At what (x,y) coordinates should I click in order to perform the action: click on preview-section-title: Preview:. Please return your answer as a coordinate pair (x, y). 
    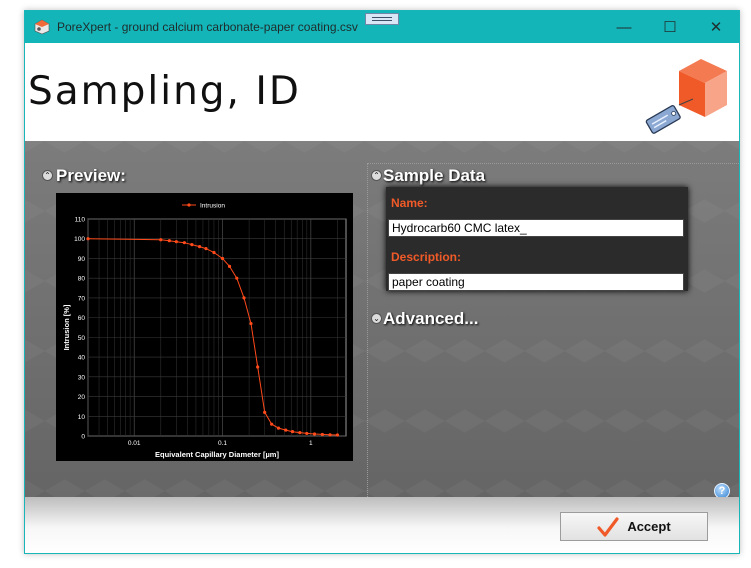
    Looking at the image, I should click on (91, 176).